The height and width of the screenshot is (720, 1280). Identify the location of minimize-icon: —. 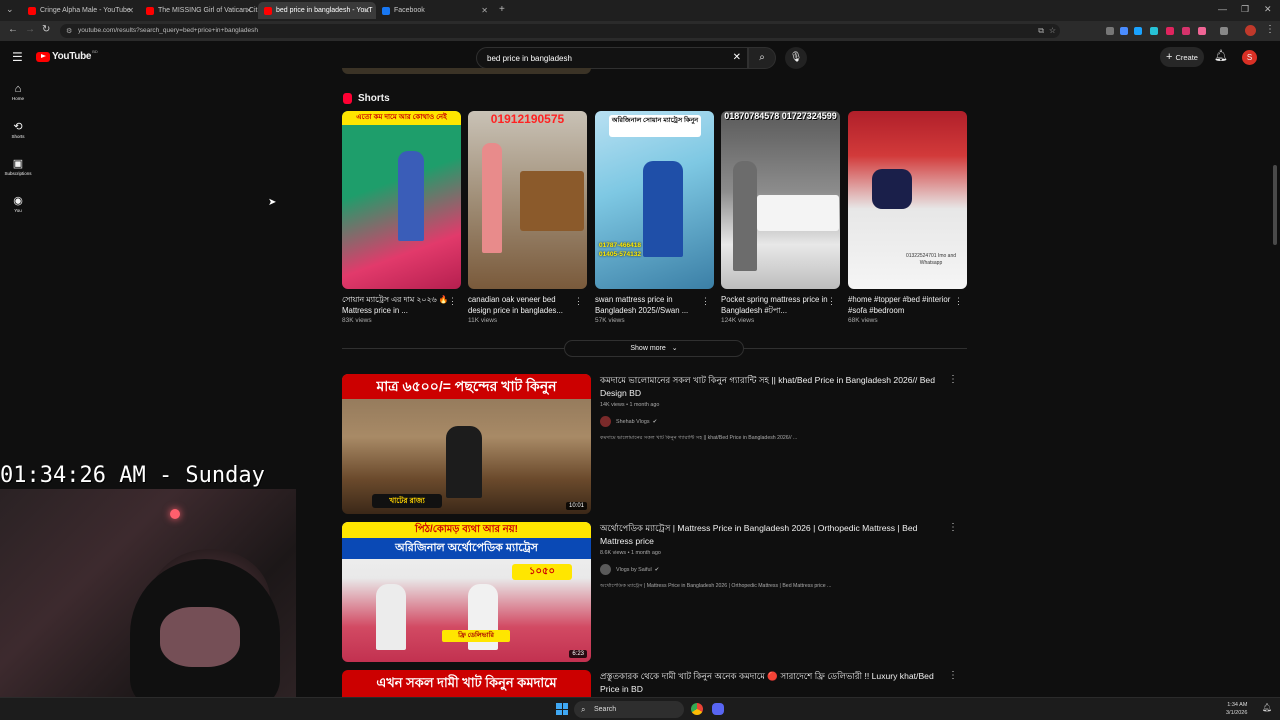
(1222, 9).